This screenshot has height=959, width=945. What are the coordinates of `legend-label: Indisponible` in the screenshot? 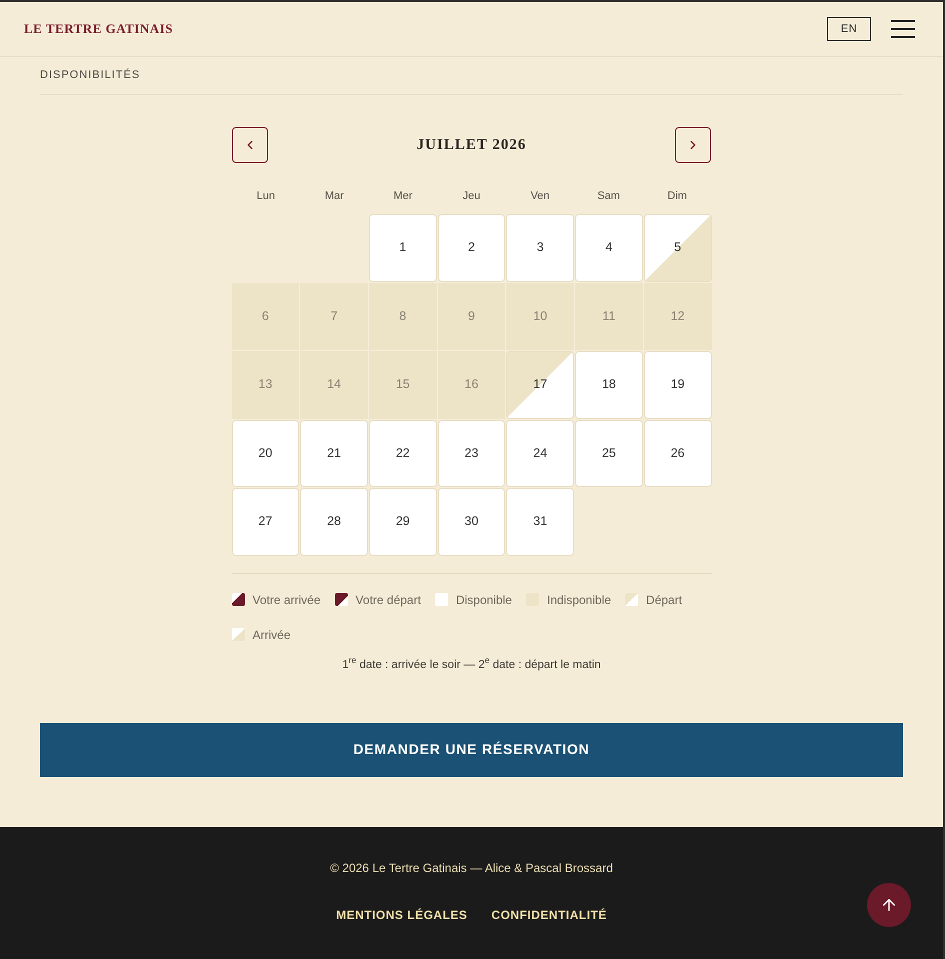 It's located at (579, 600).